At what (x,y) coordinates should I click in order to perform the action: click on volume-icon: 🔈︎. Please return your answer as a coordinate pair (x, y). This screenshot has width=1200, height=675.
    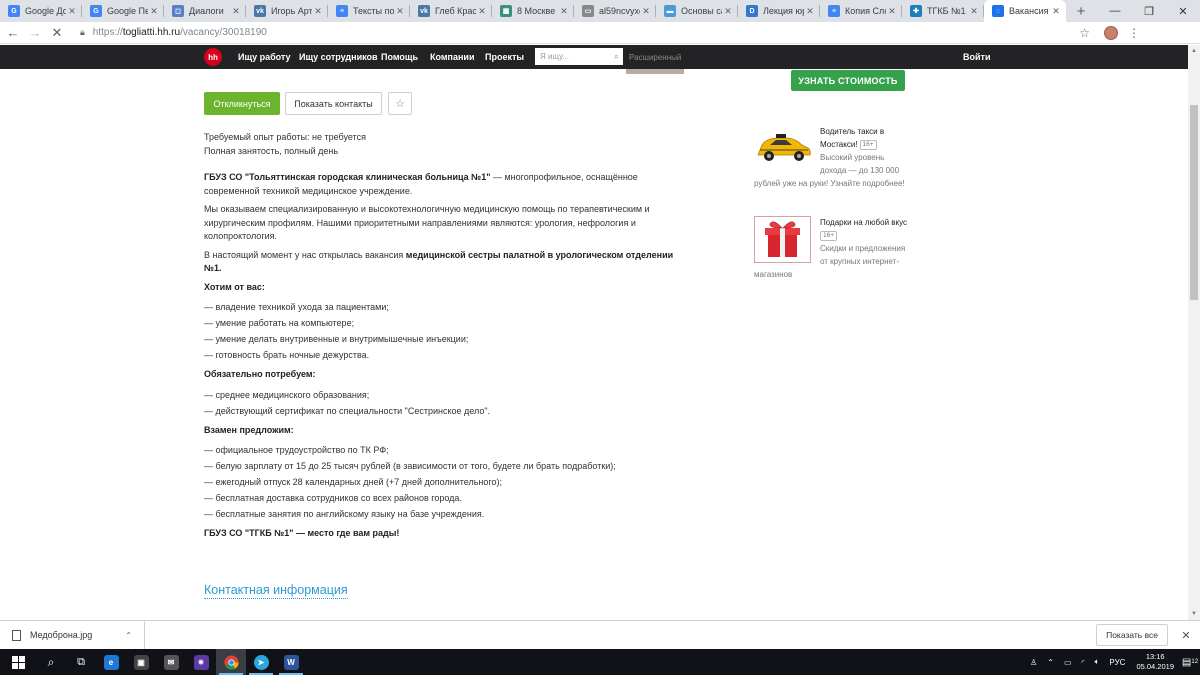
    Looking at the image, I should click on (1097, 662).